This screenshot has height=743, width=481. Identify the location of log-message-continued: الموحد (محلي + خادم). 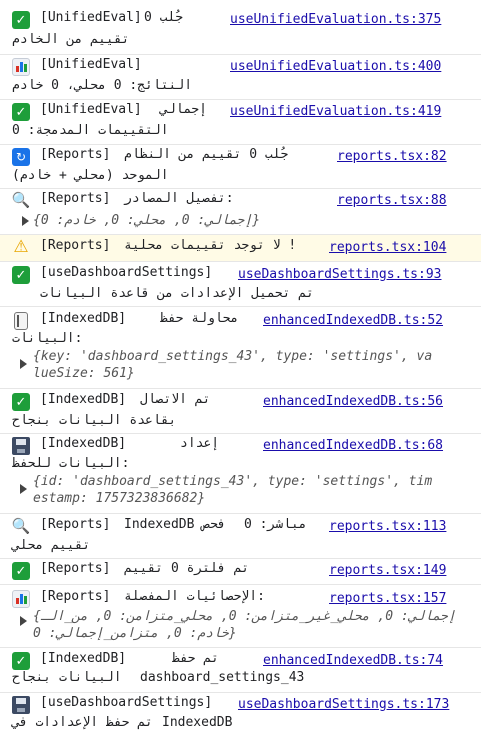
(90, 175).